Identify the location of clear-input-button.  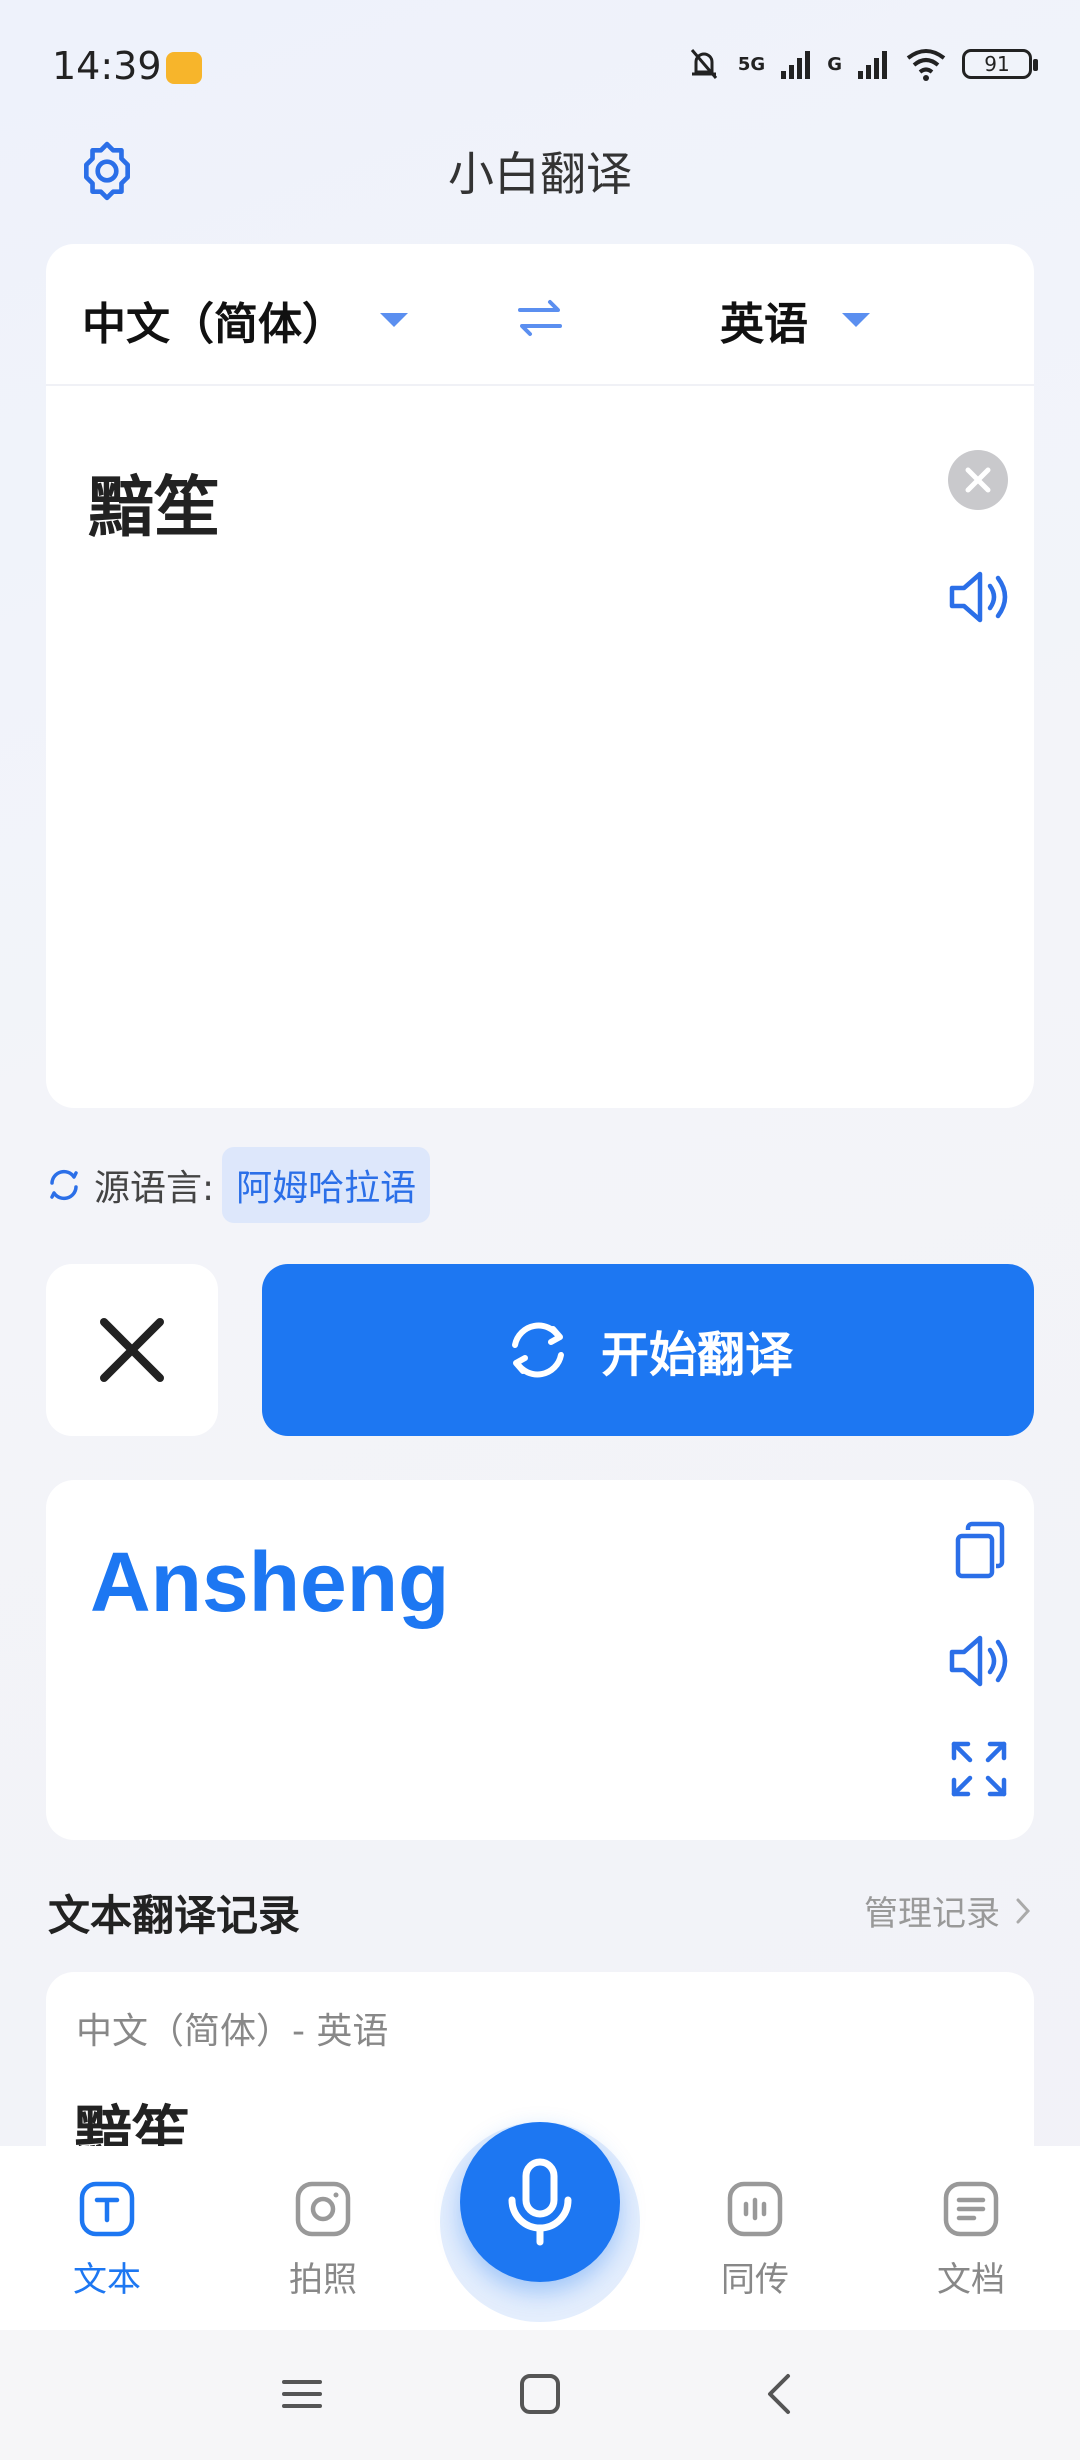
(978, 480).